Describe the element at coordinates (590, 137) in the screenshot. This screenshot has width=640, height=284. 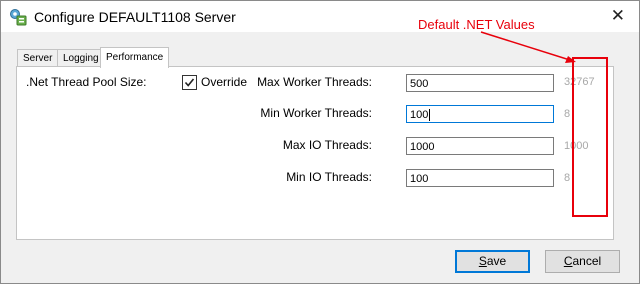
I see `default-values-highlight-box` at that location.